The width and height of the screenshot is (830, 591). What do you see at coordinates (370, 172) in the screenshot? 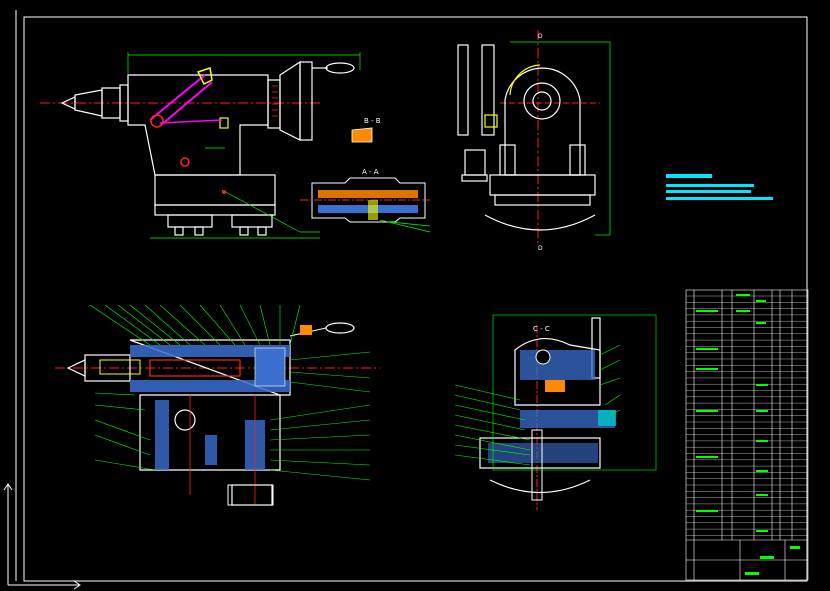
I see `label-section-a-a: A - A` at bounding box center [370, 172].